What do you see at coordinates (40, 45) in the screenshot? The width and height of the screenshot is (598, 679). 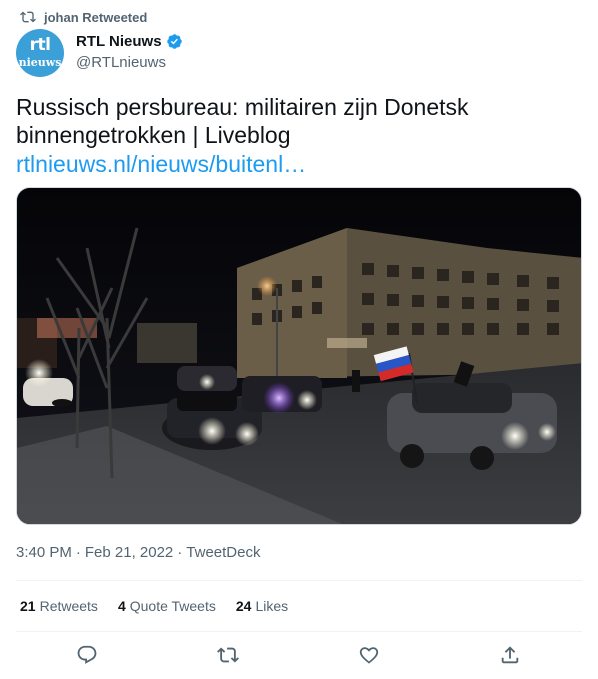 I see `avatar-logo-top: rtl` at bounding box center [40, 45].